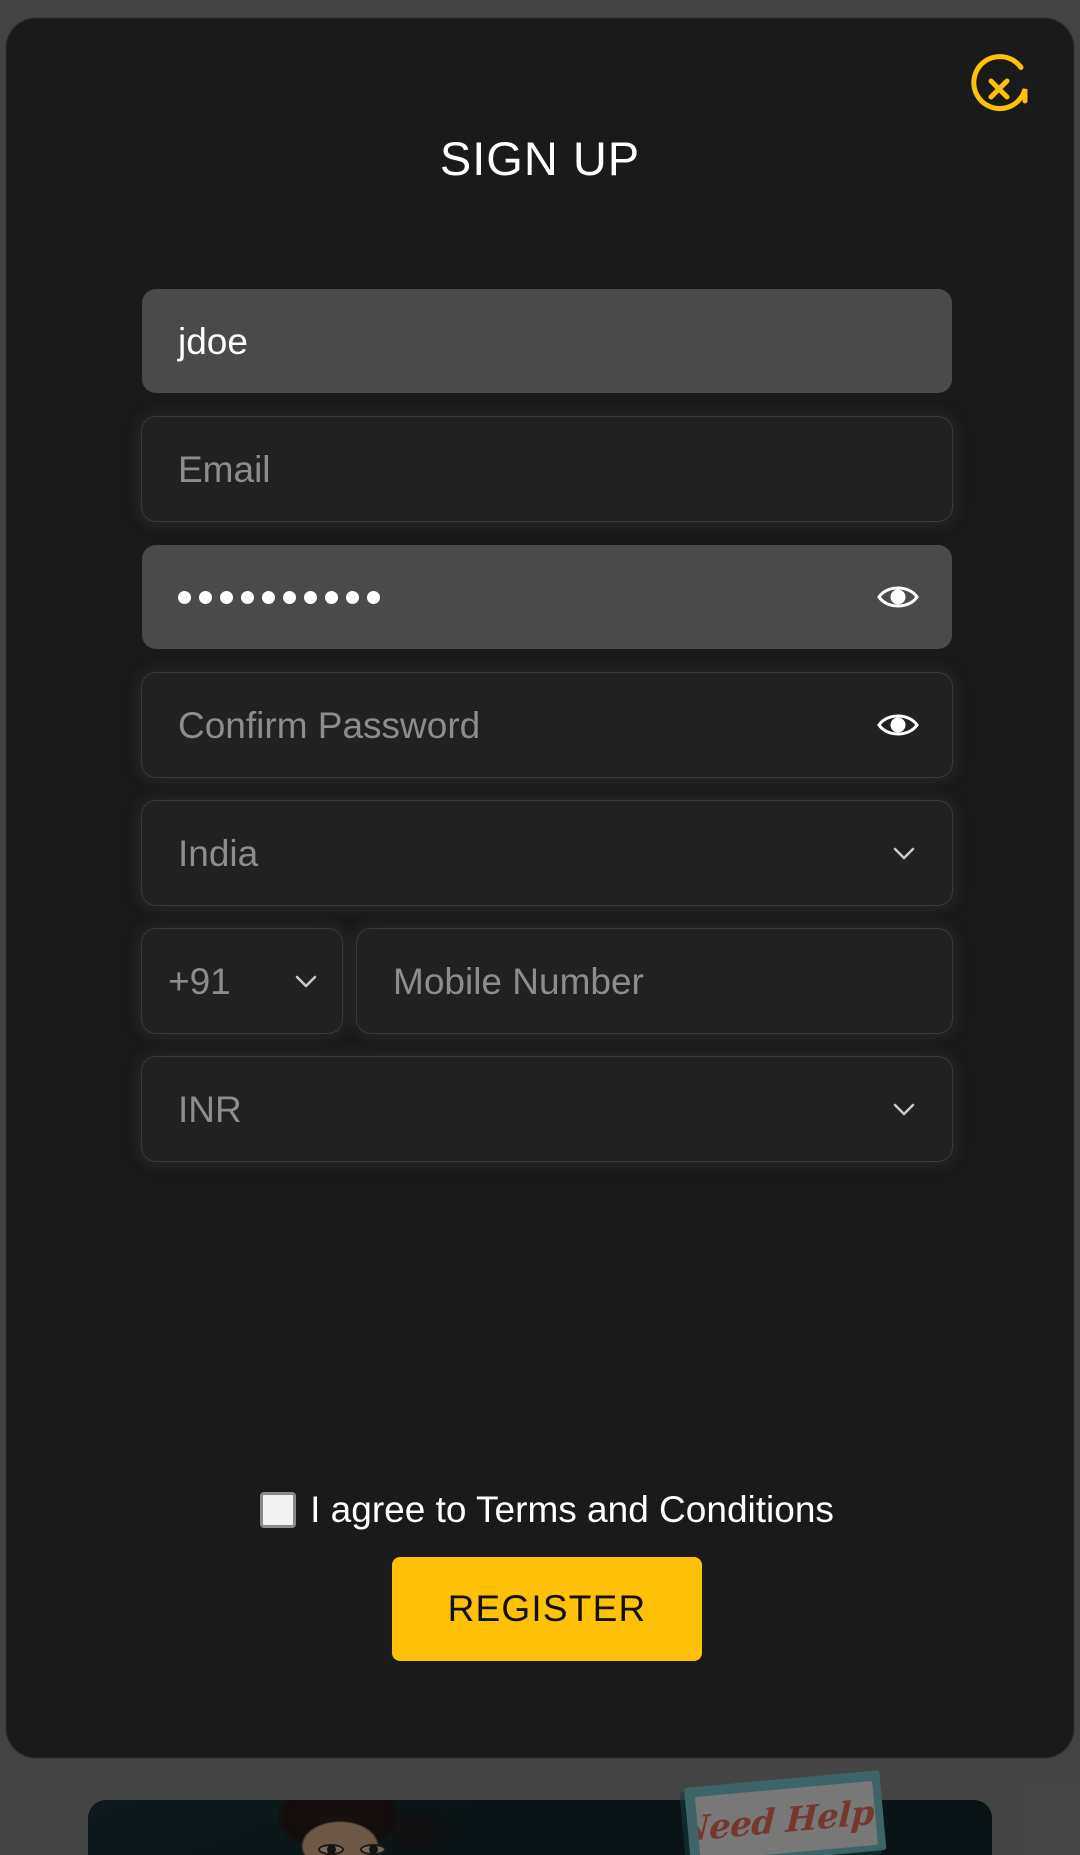 This screenshot has height=1855, width=1080. Describe the element at coordinates (199, 981) in the screenshot. I see `dial-code-value: +91` at that location.